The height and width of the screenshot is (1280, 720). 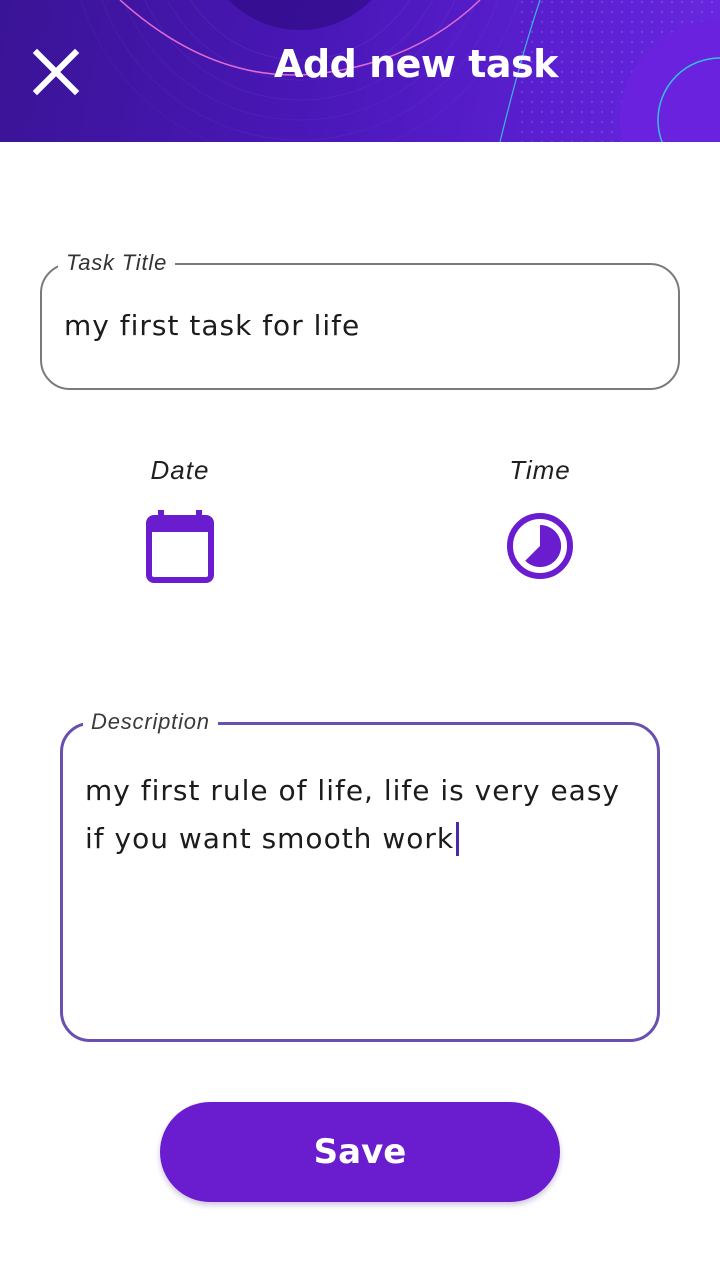 I want to click on date-label: Date, so click(x=180, y=470).